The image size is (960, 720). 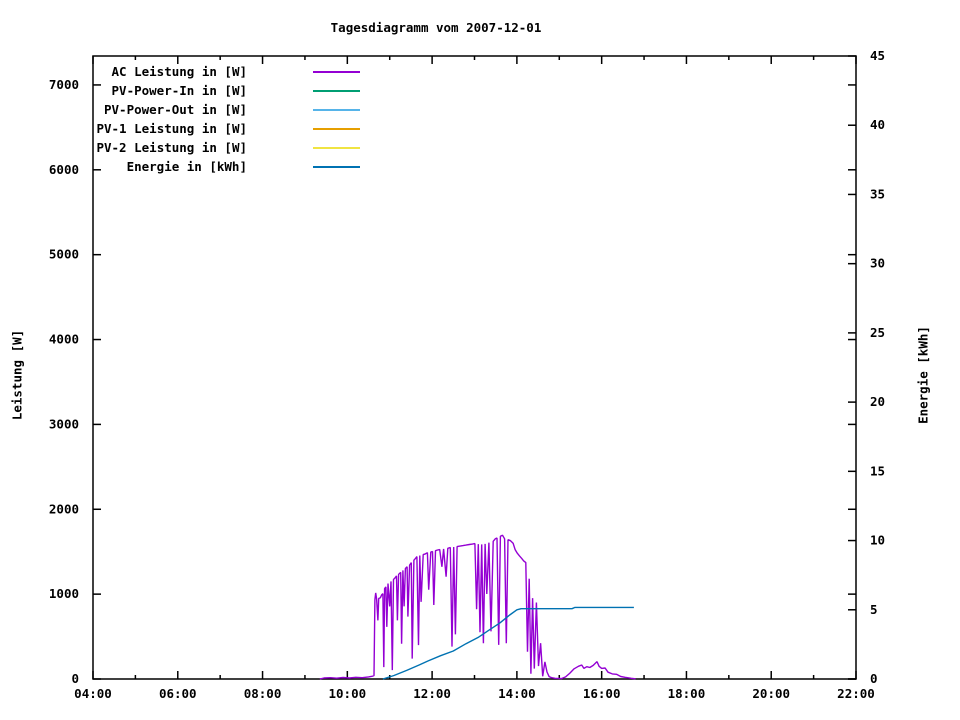 What do you see at coordinates (771, 693) in the screenshot?
I see `x-tick-label: 20:00` at bounding box center [771, 693].